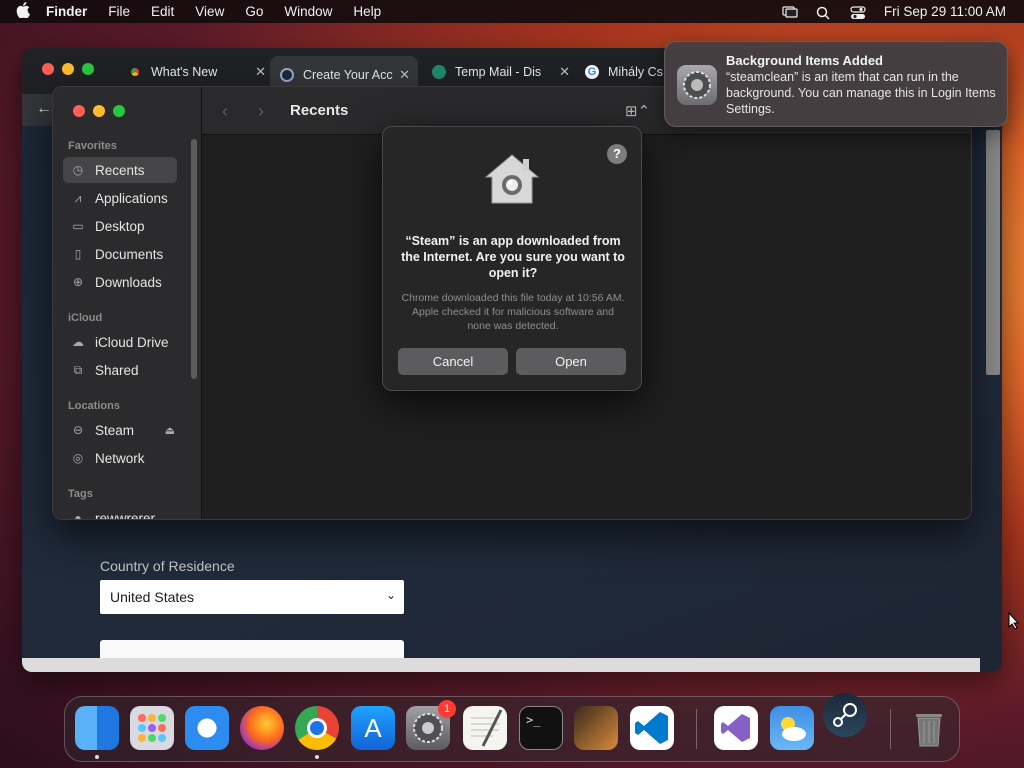 The width and height of the screenshot is (1024, 768). I want to click on shared-folder-icon: ⧉, so click(78, 369).